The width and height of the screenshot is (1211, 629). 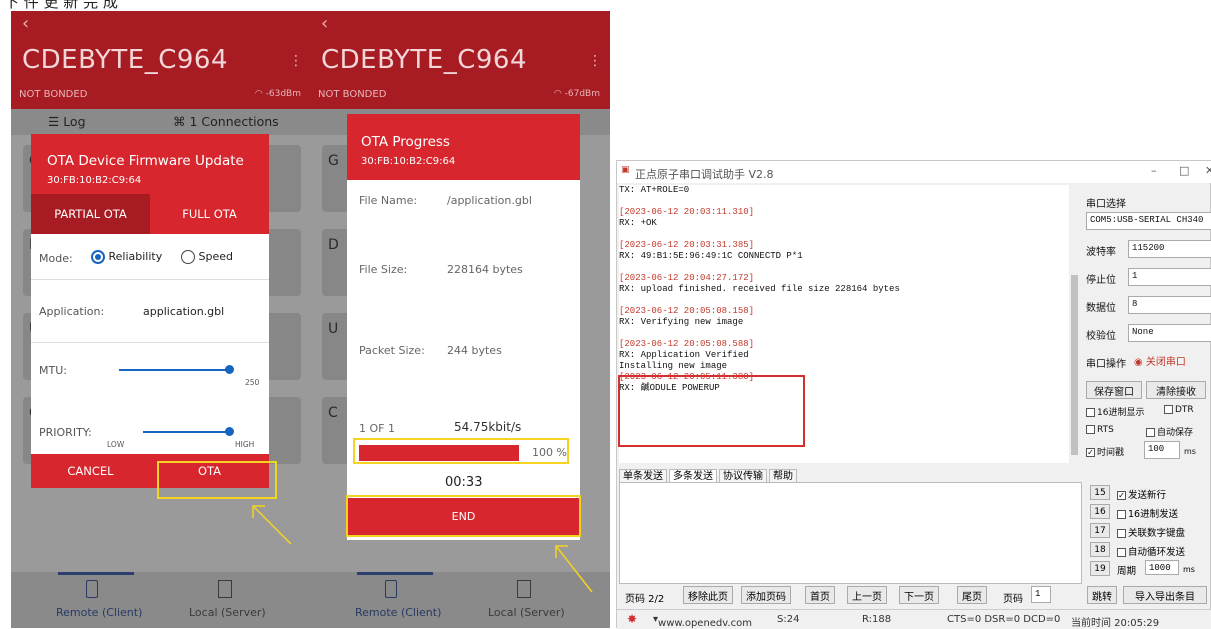 I want to click on log-tab: ☰ Log, so click(x=67, y=121).